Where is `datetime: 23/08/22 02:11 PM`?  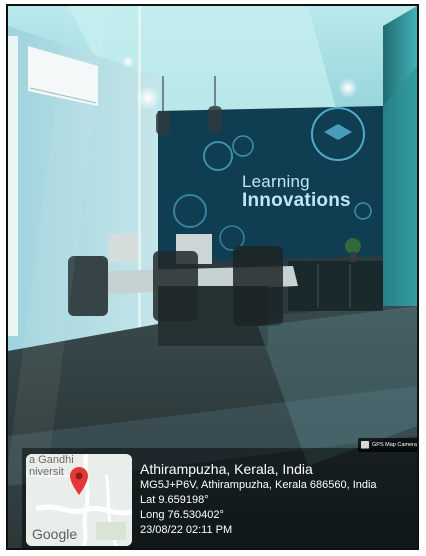
datetime: 23/08/22 02:11 PM is located at coordinates (186, 530).